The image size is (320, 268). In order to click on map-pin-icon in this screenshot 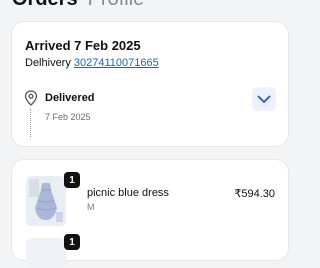, I will do `click(31, 98)`.